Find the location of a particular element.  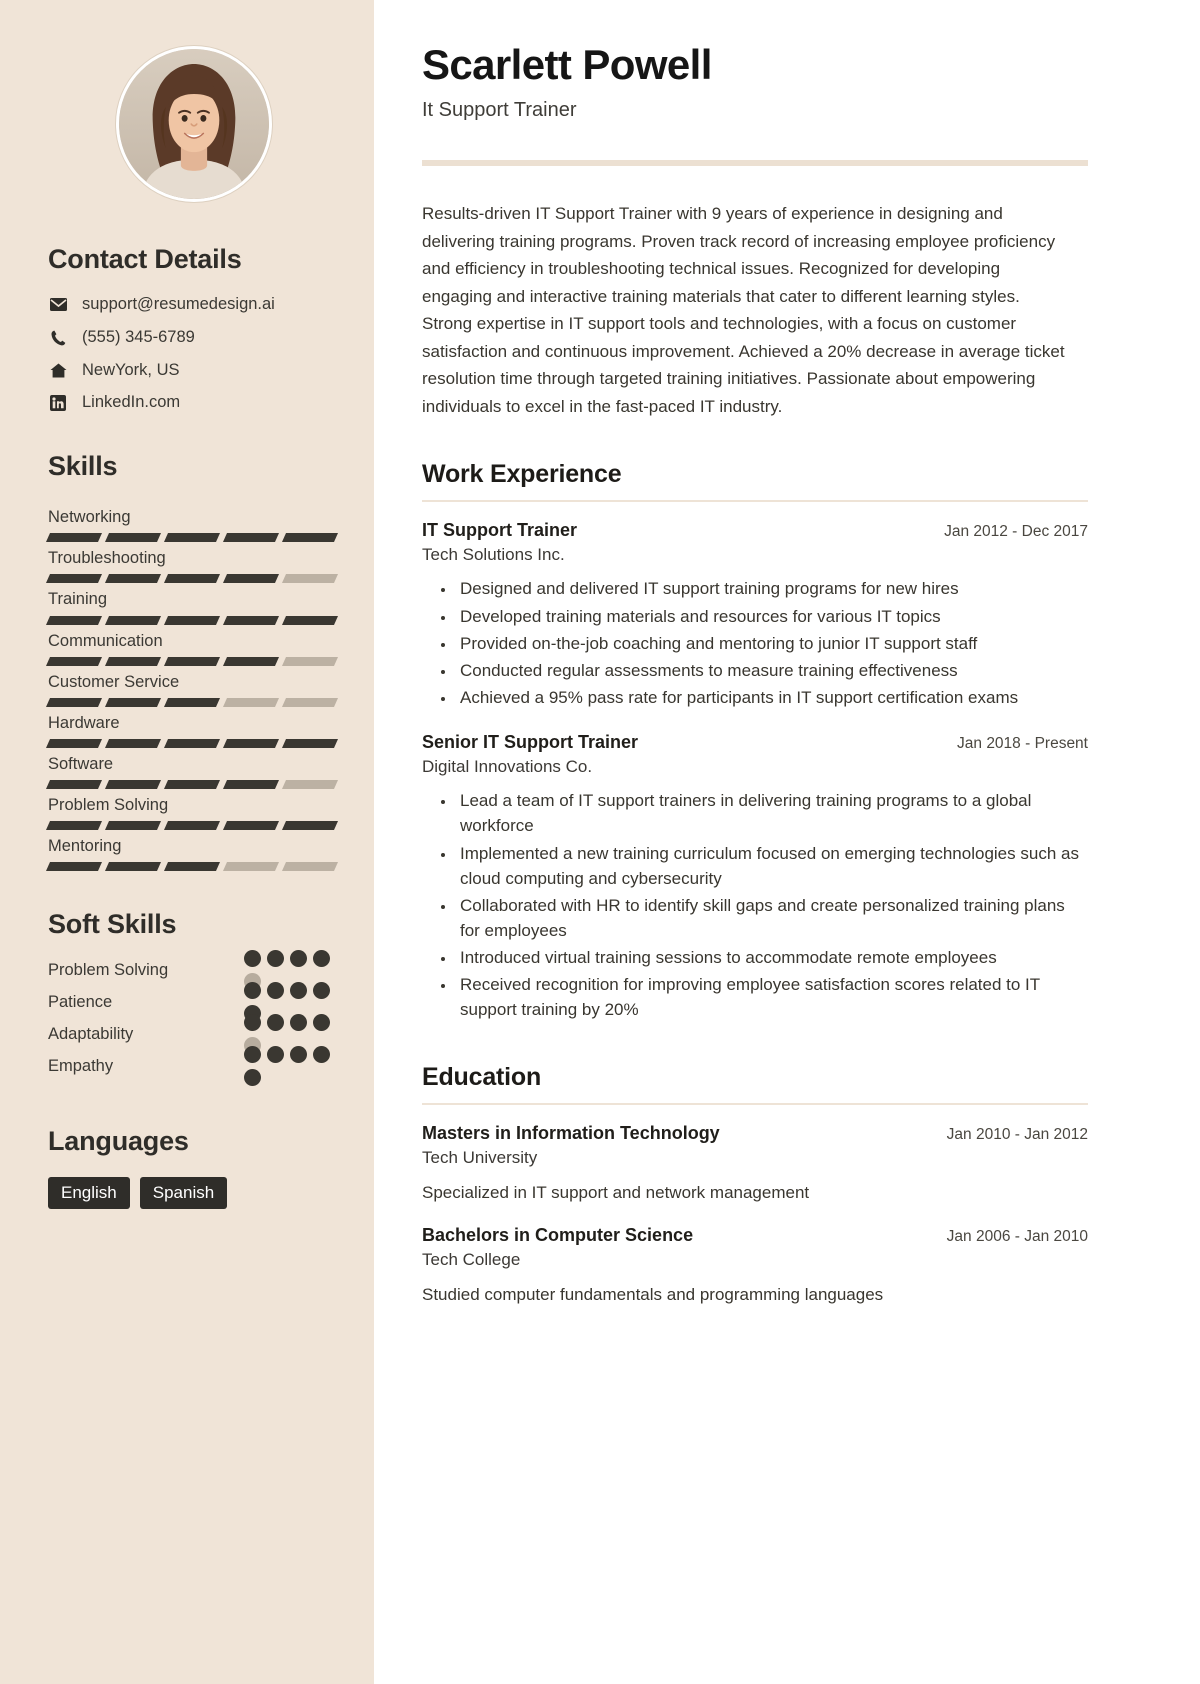

work-experience-heading: Work Experience is located at coordinates (522, 474).